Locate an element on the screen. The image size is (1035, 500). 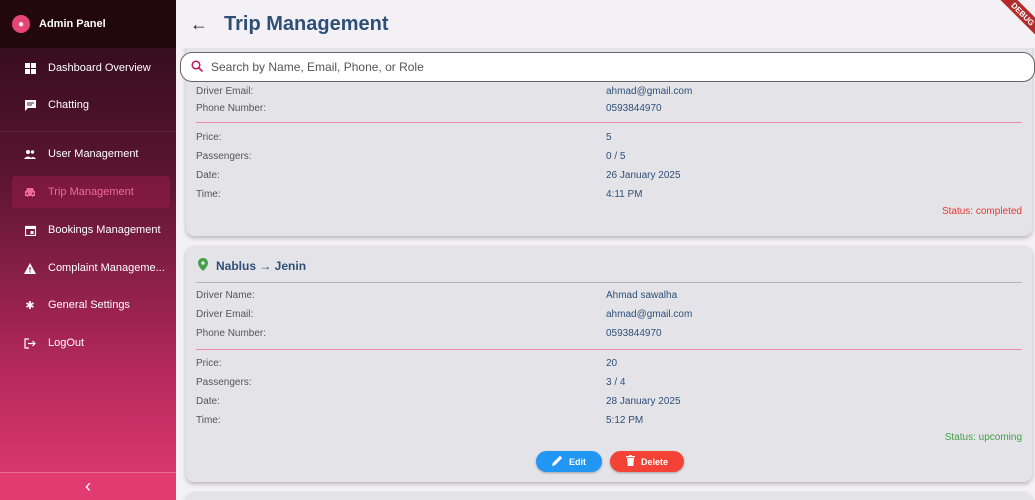
admin-logo-icon: ● is located at coordinates (21, 24).